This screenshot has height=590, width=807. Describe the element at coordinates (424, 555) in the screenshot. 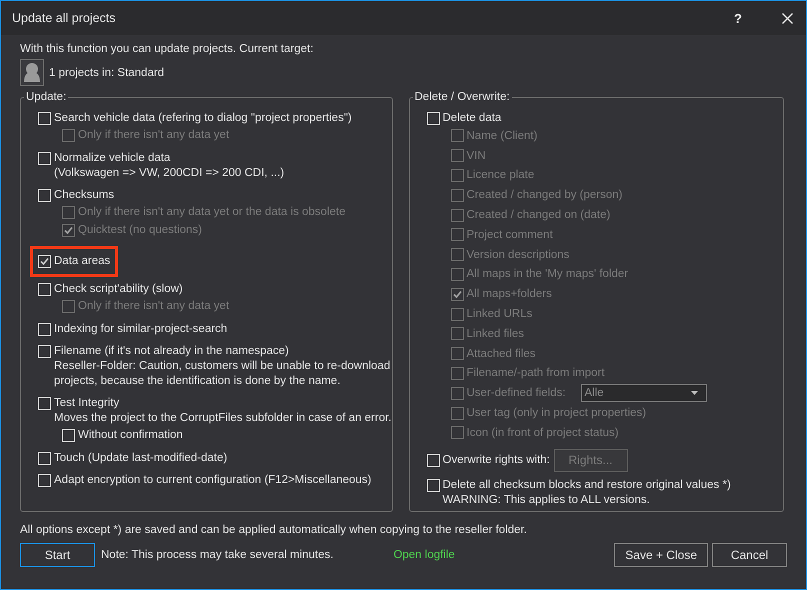

I see `logfile-link: Open logfile` at that location.